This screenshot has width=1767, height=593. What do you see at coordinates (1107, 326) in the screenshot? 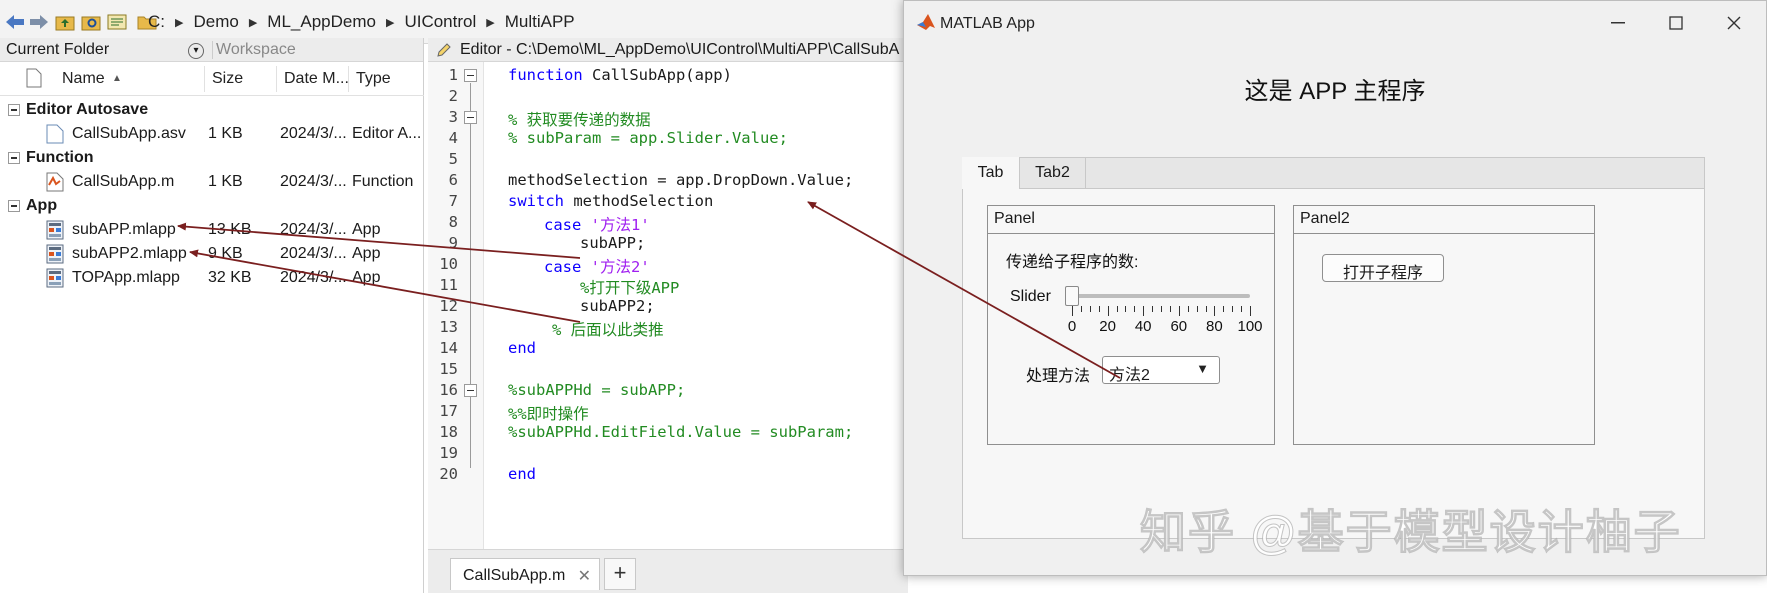
I see `slider-tick-label: 20` at bounding box center [1107, 326].